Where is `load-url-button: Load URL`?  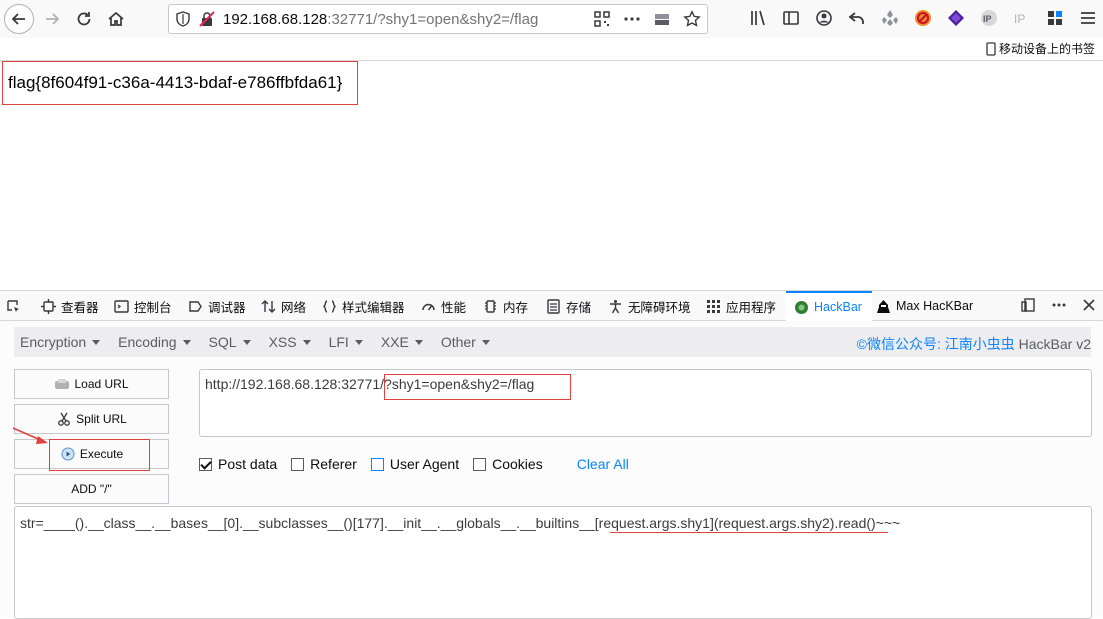 load-url-button: Load URL is located at coordinates (91, 384).